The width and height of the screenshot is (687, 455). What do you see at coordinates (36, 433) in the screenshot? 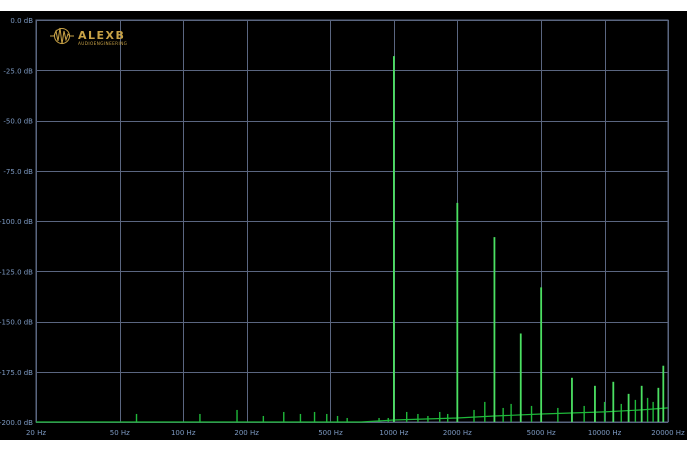
I see `x-tick-label: 20 Hz` at bounding box center [36, 433].